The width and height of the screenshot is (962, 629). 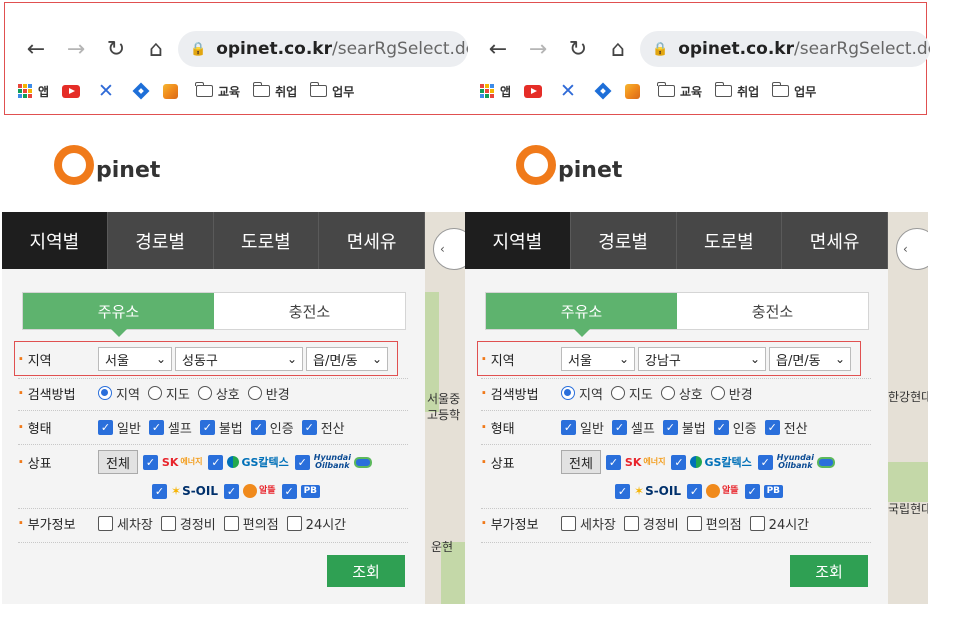 I want to click on map-area-right: ‹ 한강현대 국립현대, so click(x=908, y=408).